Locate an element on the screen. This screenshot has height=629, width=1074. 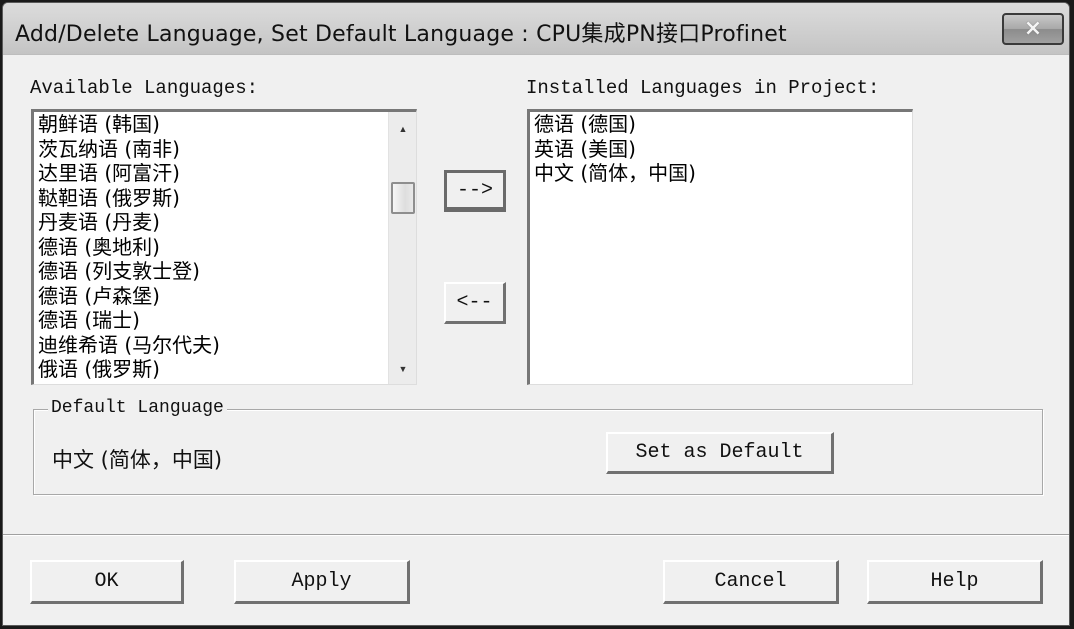
list-item: 中文 (简体，中国) is located at coordinates (615, 173).